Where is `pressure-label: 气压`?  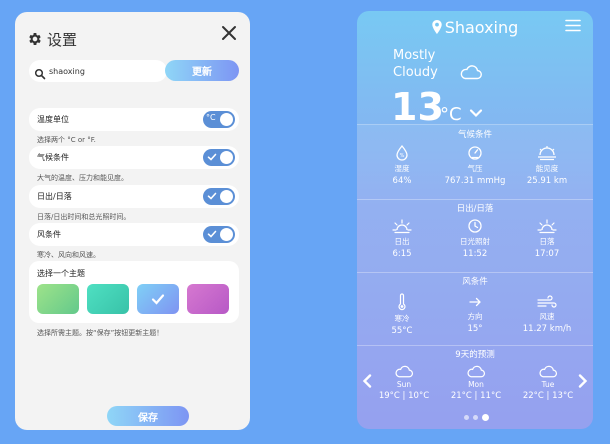
pressure-label: 气压 is located at coordinates (475, 168).